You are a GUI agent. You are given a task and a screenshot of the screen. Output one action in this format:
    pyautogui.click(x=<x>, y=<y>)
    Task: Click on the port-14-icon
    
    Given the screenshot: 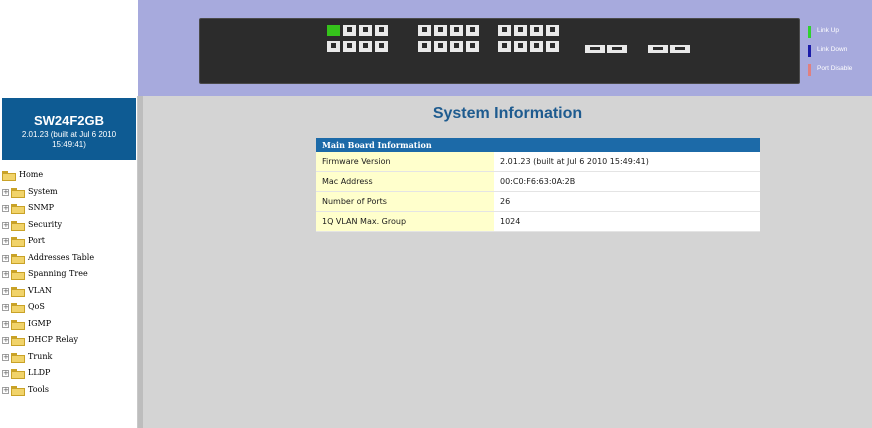 What is the action you would take?
    pyautogui.click(x=456, y=46)
    